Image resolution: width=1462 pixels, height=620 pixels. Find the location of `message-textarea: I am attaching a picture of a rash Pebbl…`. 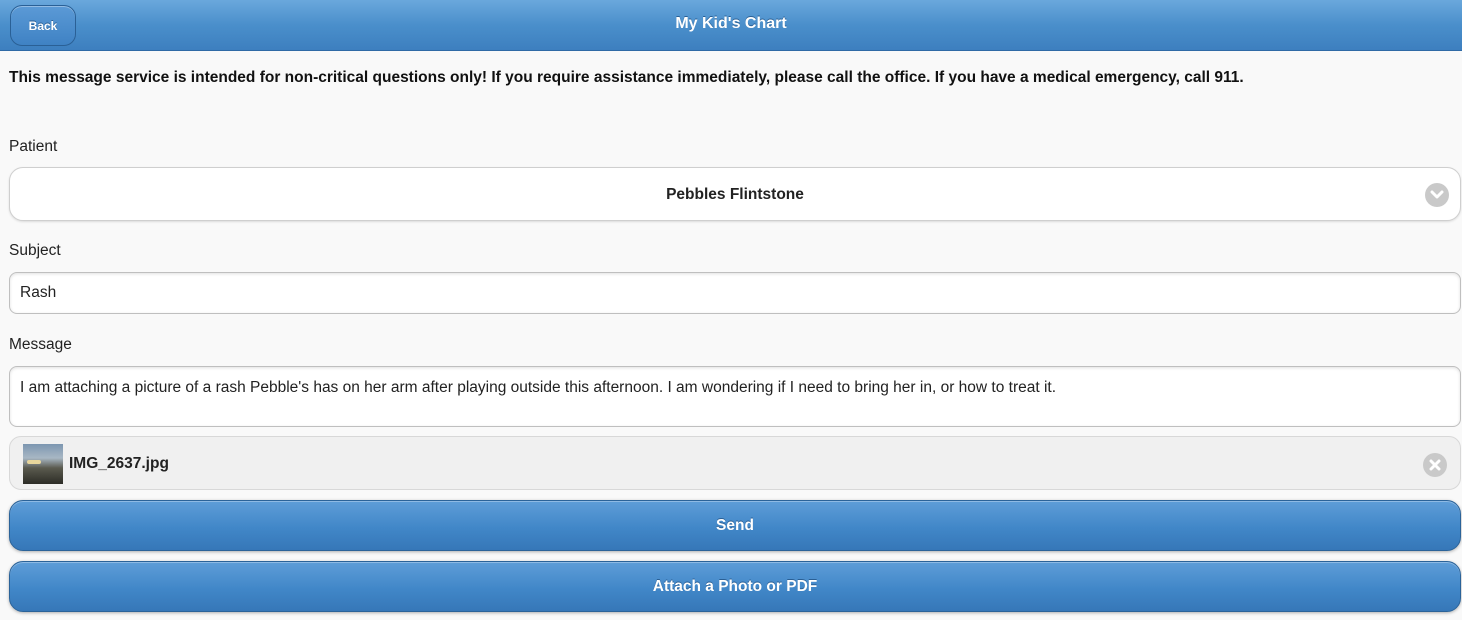

message-textarea: I am attaching a picture of a rash Pebbl… is located at coordinates (735, 396).